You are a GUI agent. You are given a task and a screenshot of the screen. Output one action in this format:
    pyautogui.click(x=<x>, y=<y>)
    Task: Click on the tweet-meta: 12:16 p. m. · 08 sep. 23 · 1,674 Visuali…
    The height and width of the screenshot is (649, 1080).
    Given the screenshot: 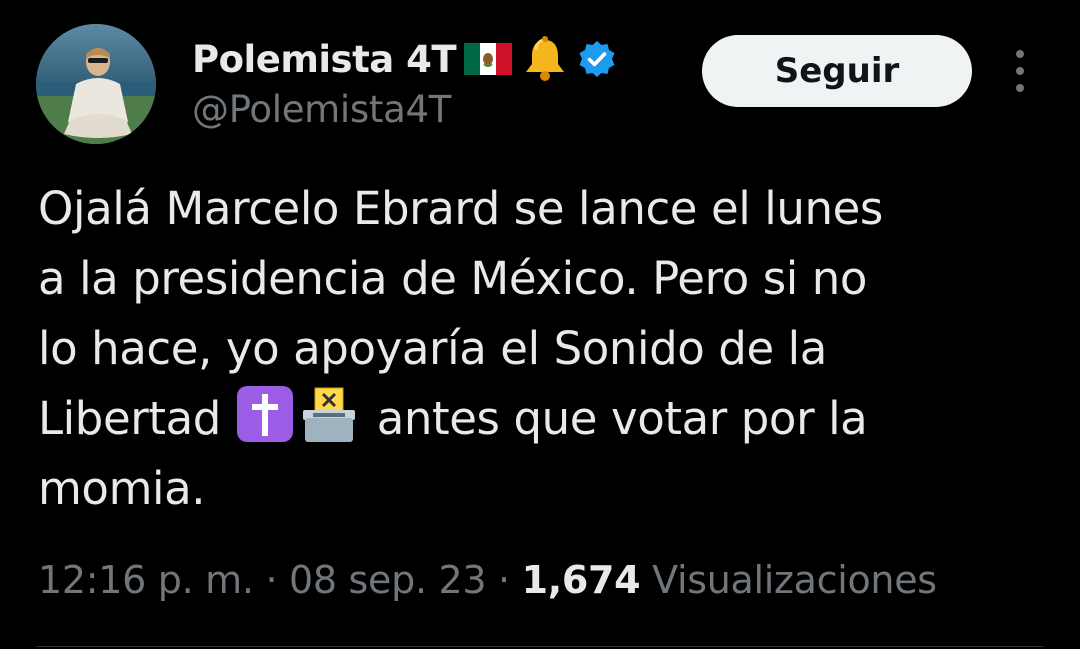 What is the action you would take?
    pyautogui.click(x=487, y=580)
    